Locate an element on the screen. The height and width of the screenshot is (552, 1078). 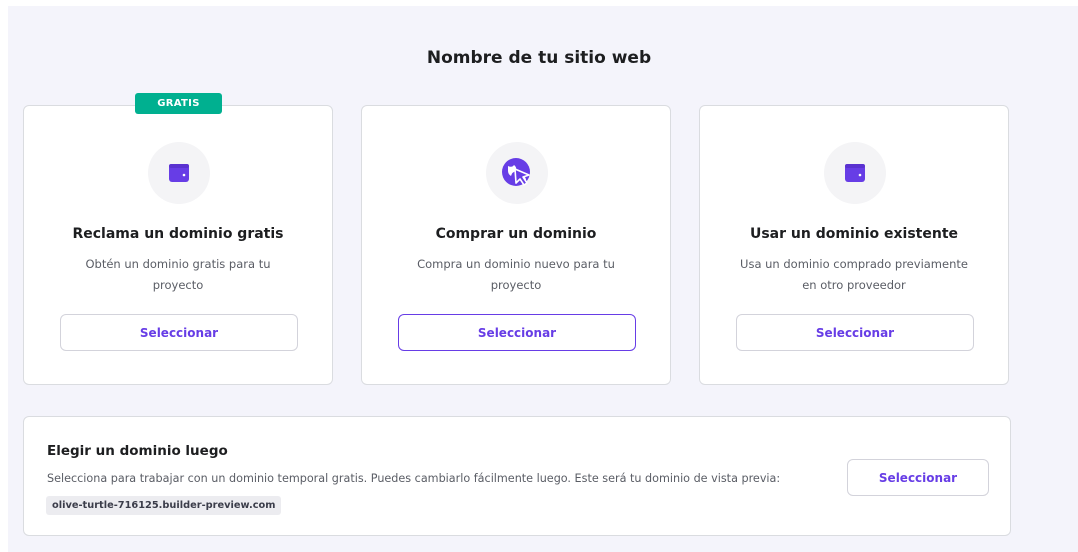
card-title: Usar un dominio existente is located at coordinates (854, 234).